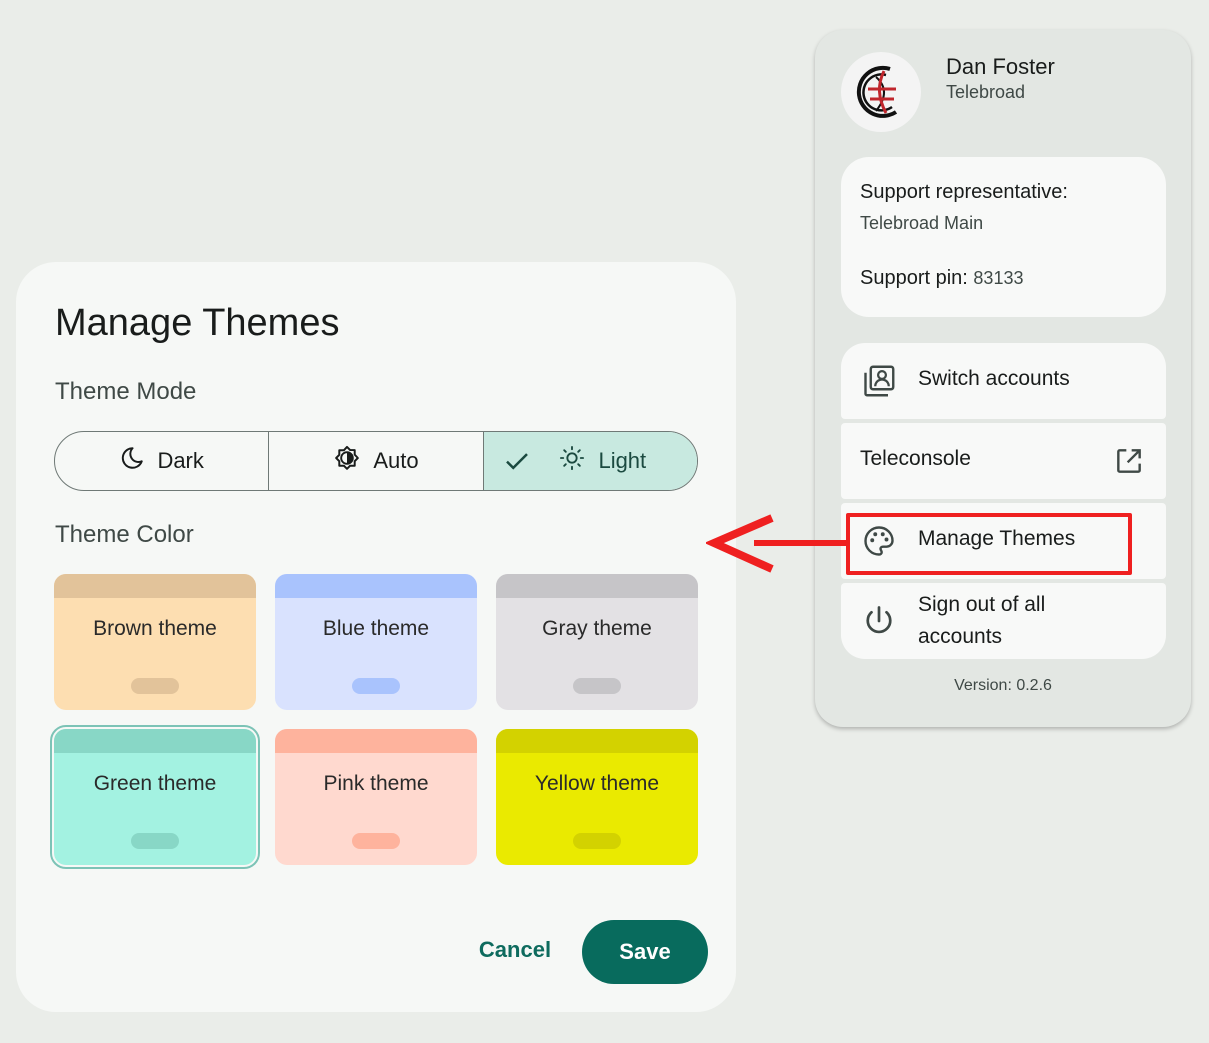 The height and width of the screenshot is (1043, 1209). I want to click on theme-name: Pink theme, so click(376, 783).